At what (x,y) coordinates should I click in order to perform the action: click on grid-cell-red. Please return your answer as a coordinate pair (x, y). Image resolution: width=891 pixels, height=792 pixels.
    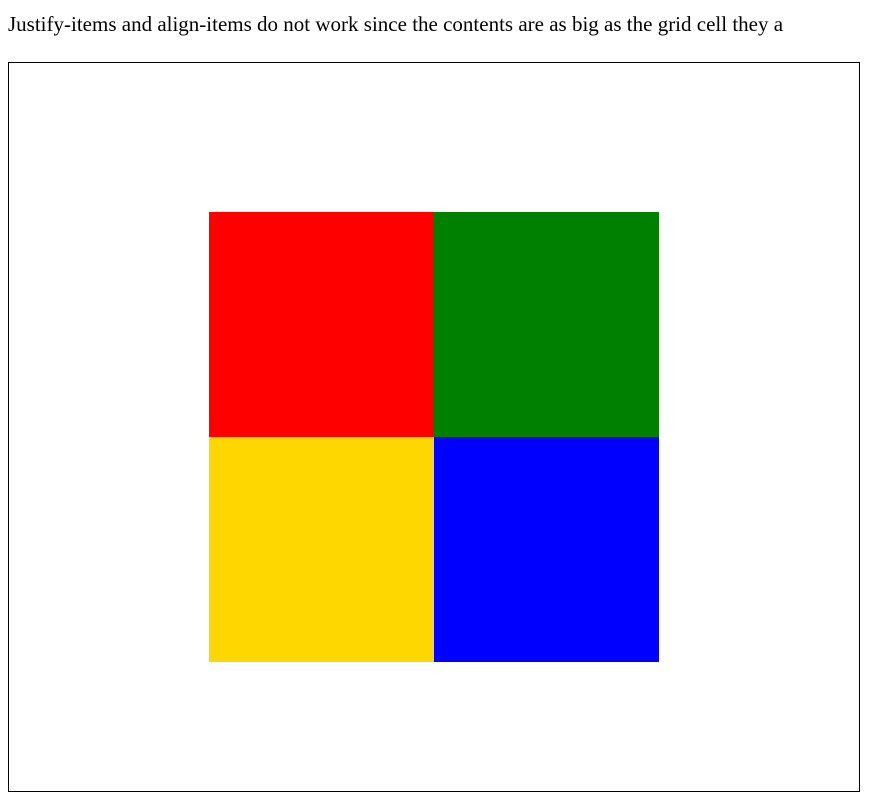
    Looking at the image, I should click on (321, 324).